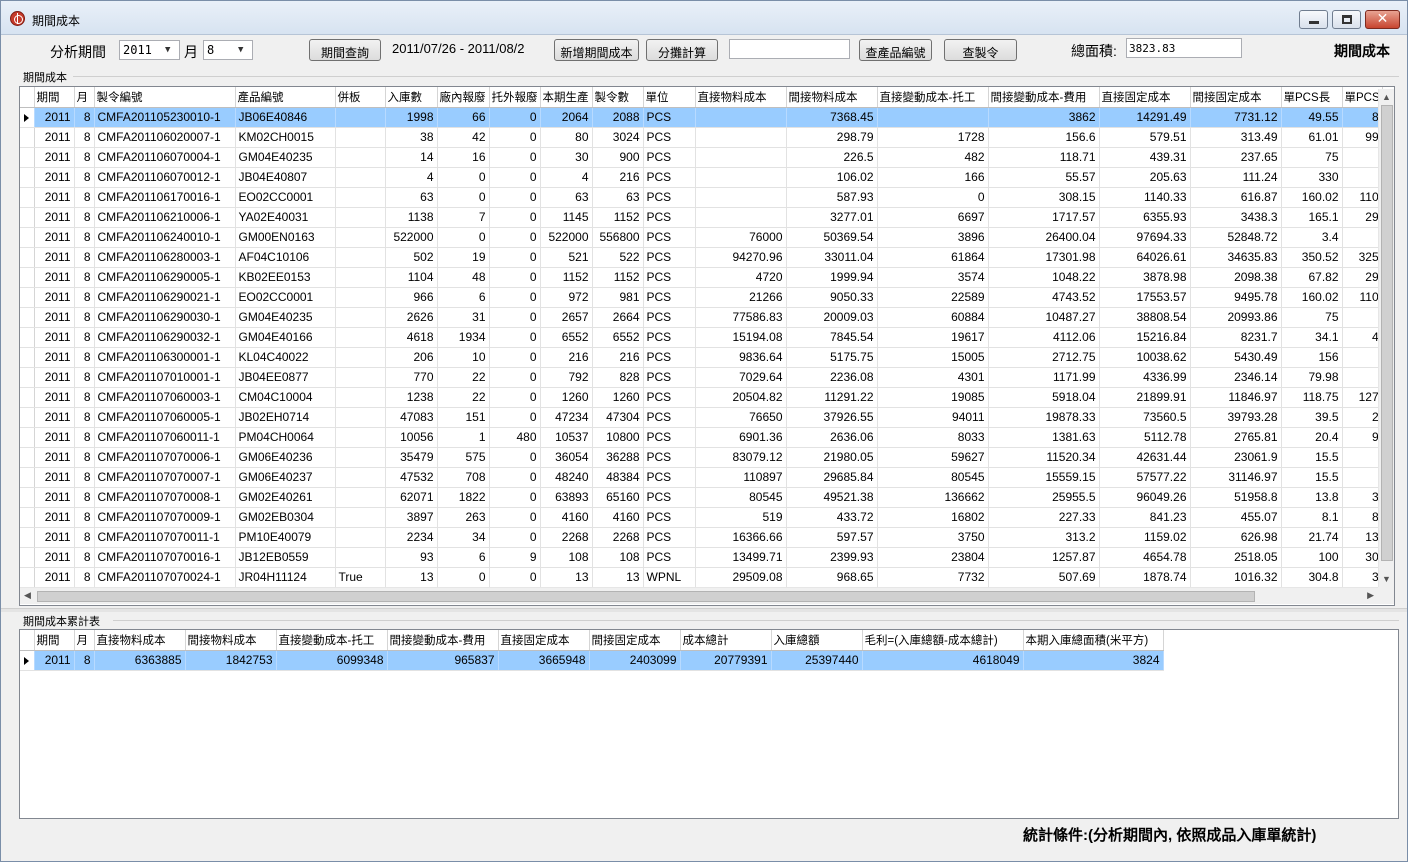 The height and width of the screenshot is (862, 1408). Describe the element at coordinates (411, 417) in the screenshot. I see `table-cell: 47083` at that location.